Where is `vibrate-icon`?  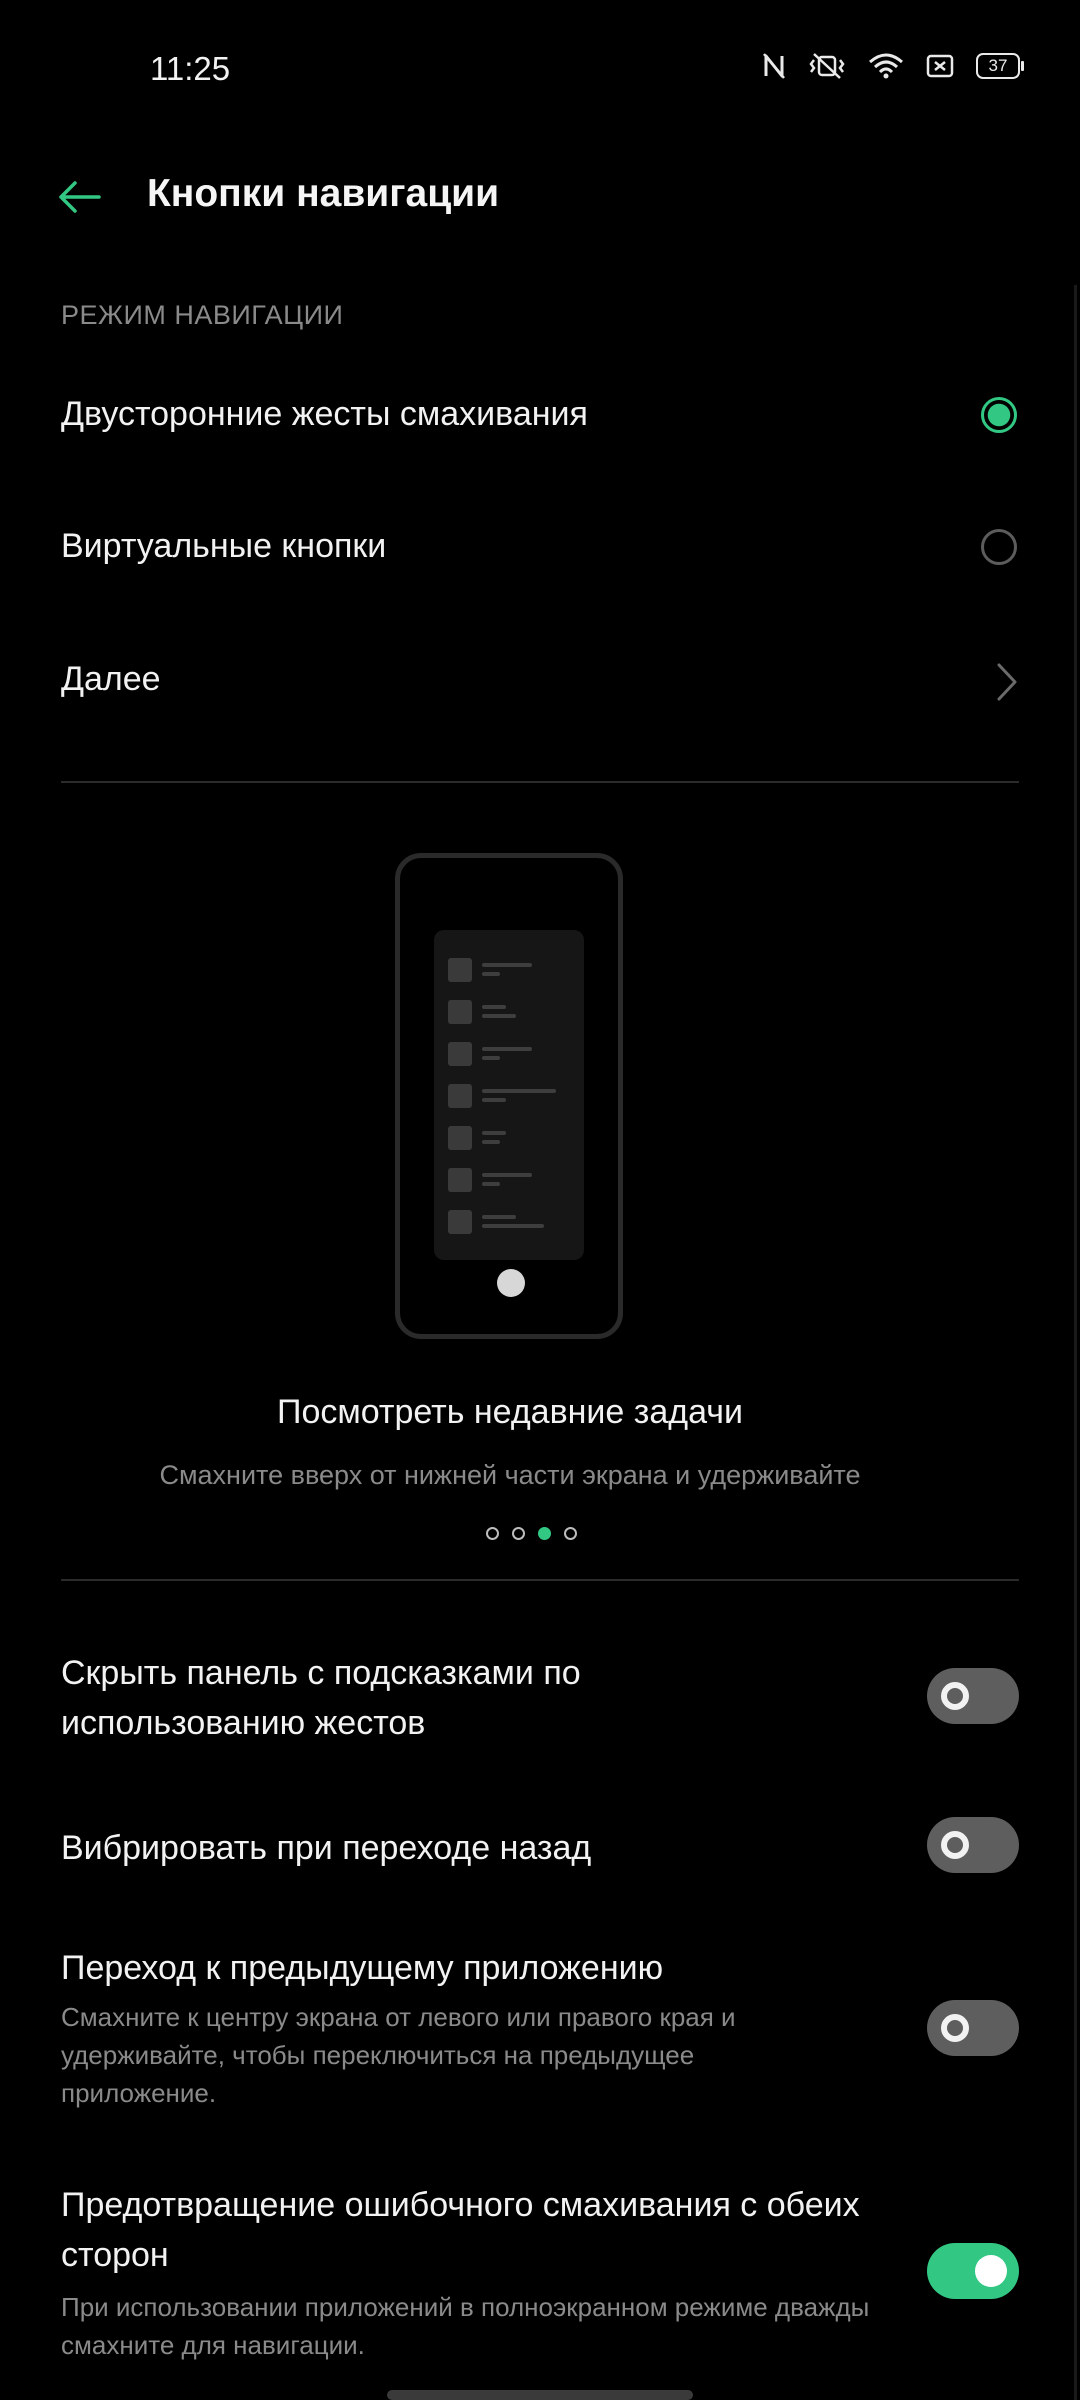 vibrate-icon is located at coordinates (827, 66).